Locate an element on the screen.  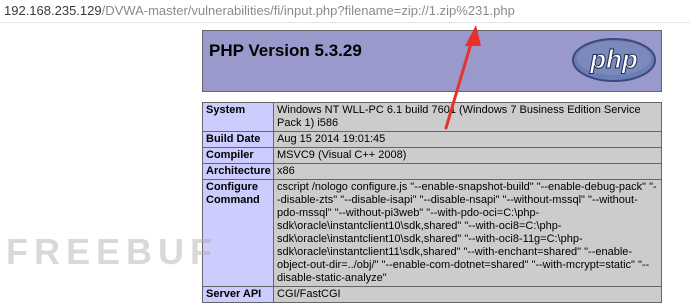
table-row: Server API CGI/FastCGI is located at coordinates (432, 294).